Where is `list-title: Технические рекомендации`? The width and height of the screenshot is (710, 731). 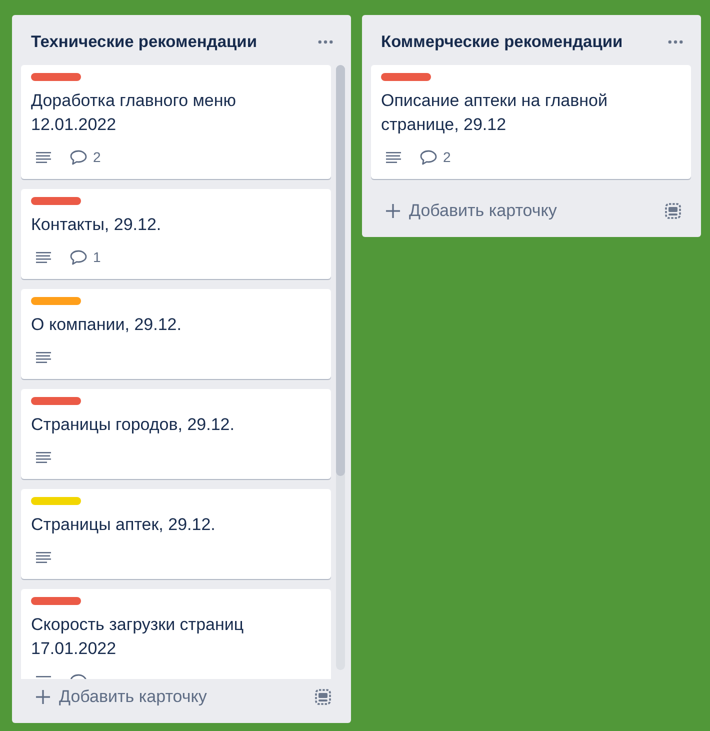
list-title: Технические рекомендации is located at coordinates (144, 42).